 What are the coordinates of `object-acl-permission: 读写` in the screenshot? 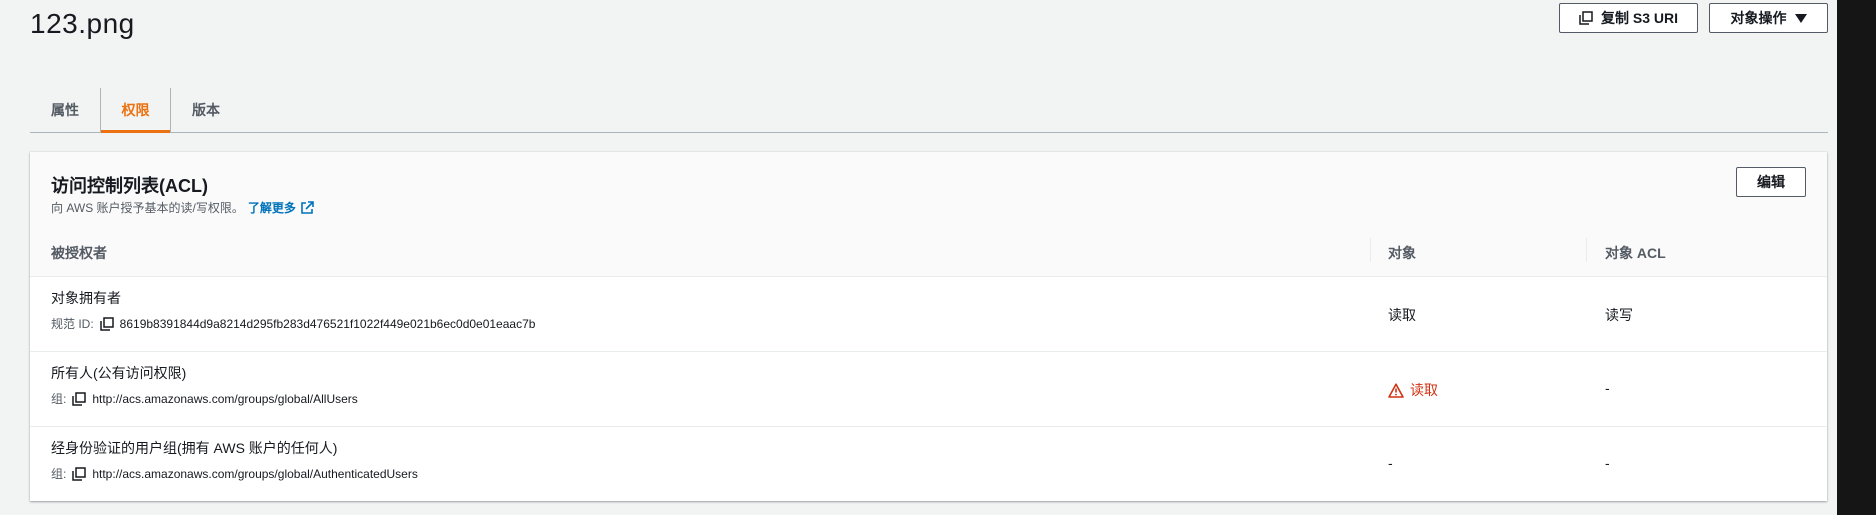 It's located at (1619, 315).